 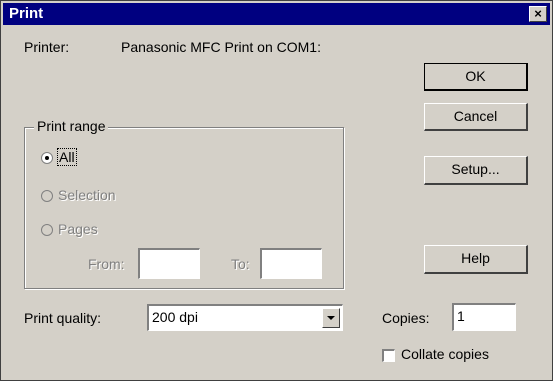 I want to click on close-button: ×, so click(x=538, y=14).